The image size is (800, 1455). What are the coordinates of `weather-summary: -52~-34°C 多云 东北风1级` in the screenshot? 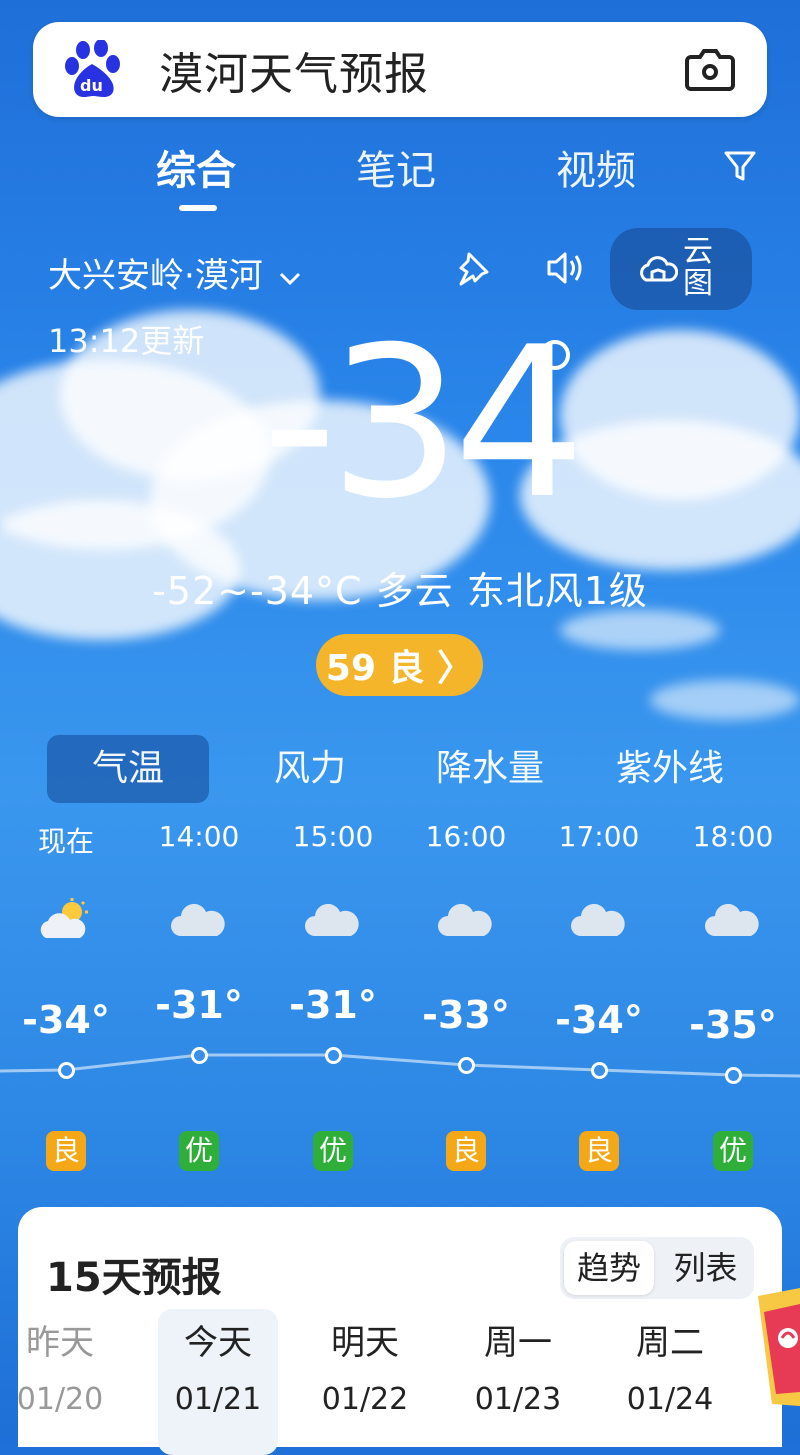 It's located at (400, 591).